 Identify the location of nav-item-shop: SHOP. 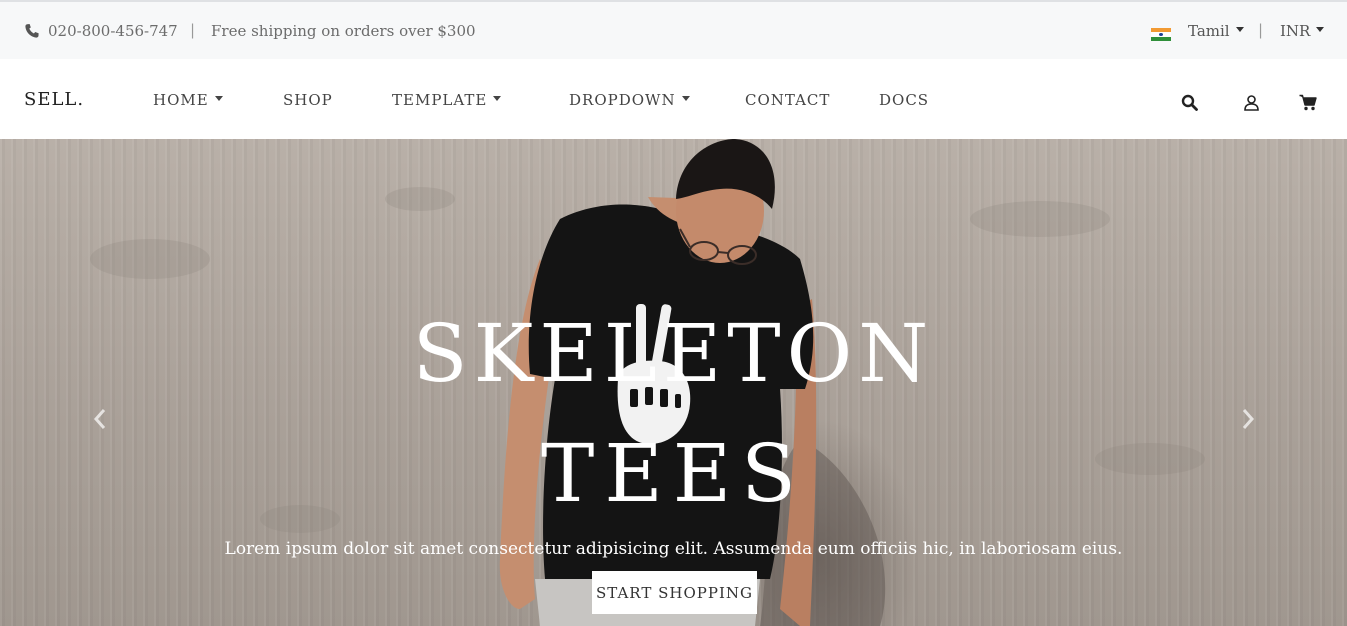
(308, 100).